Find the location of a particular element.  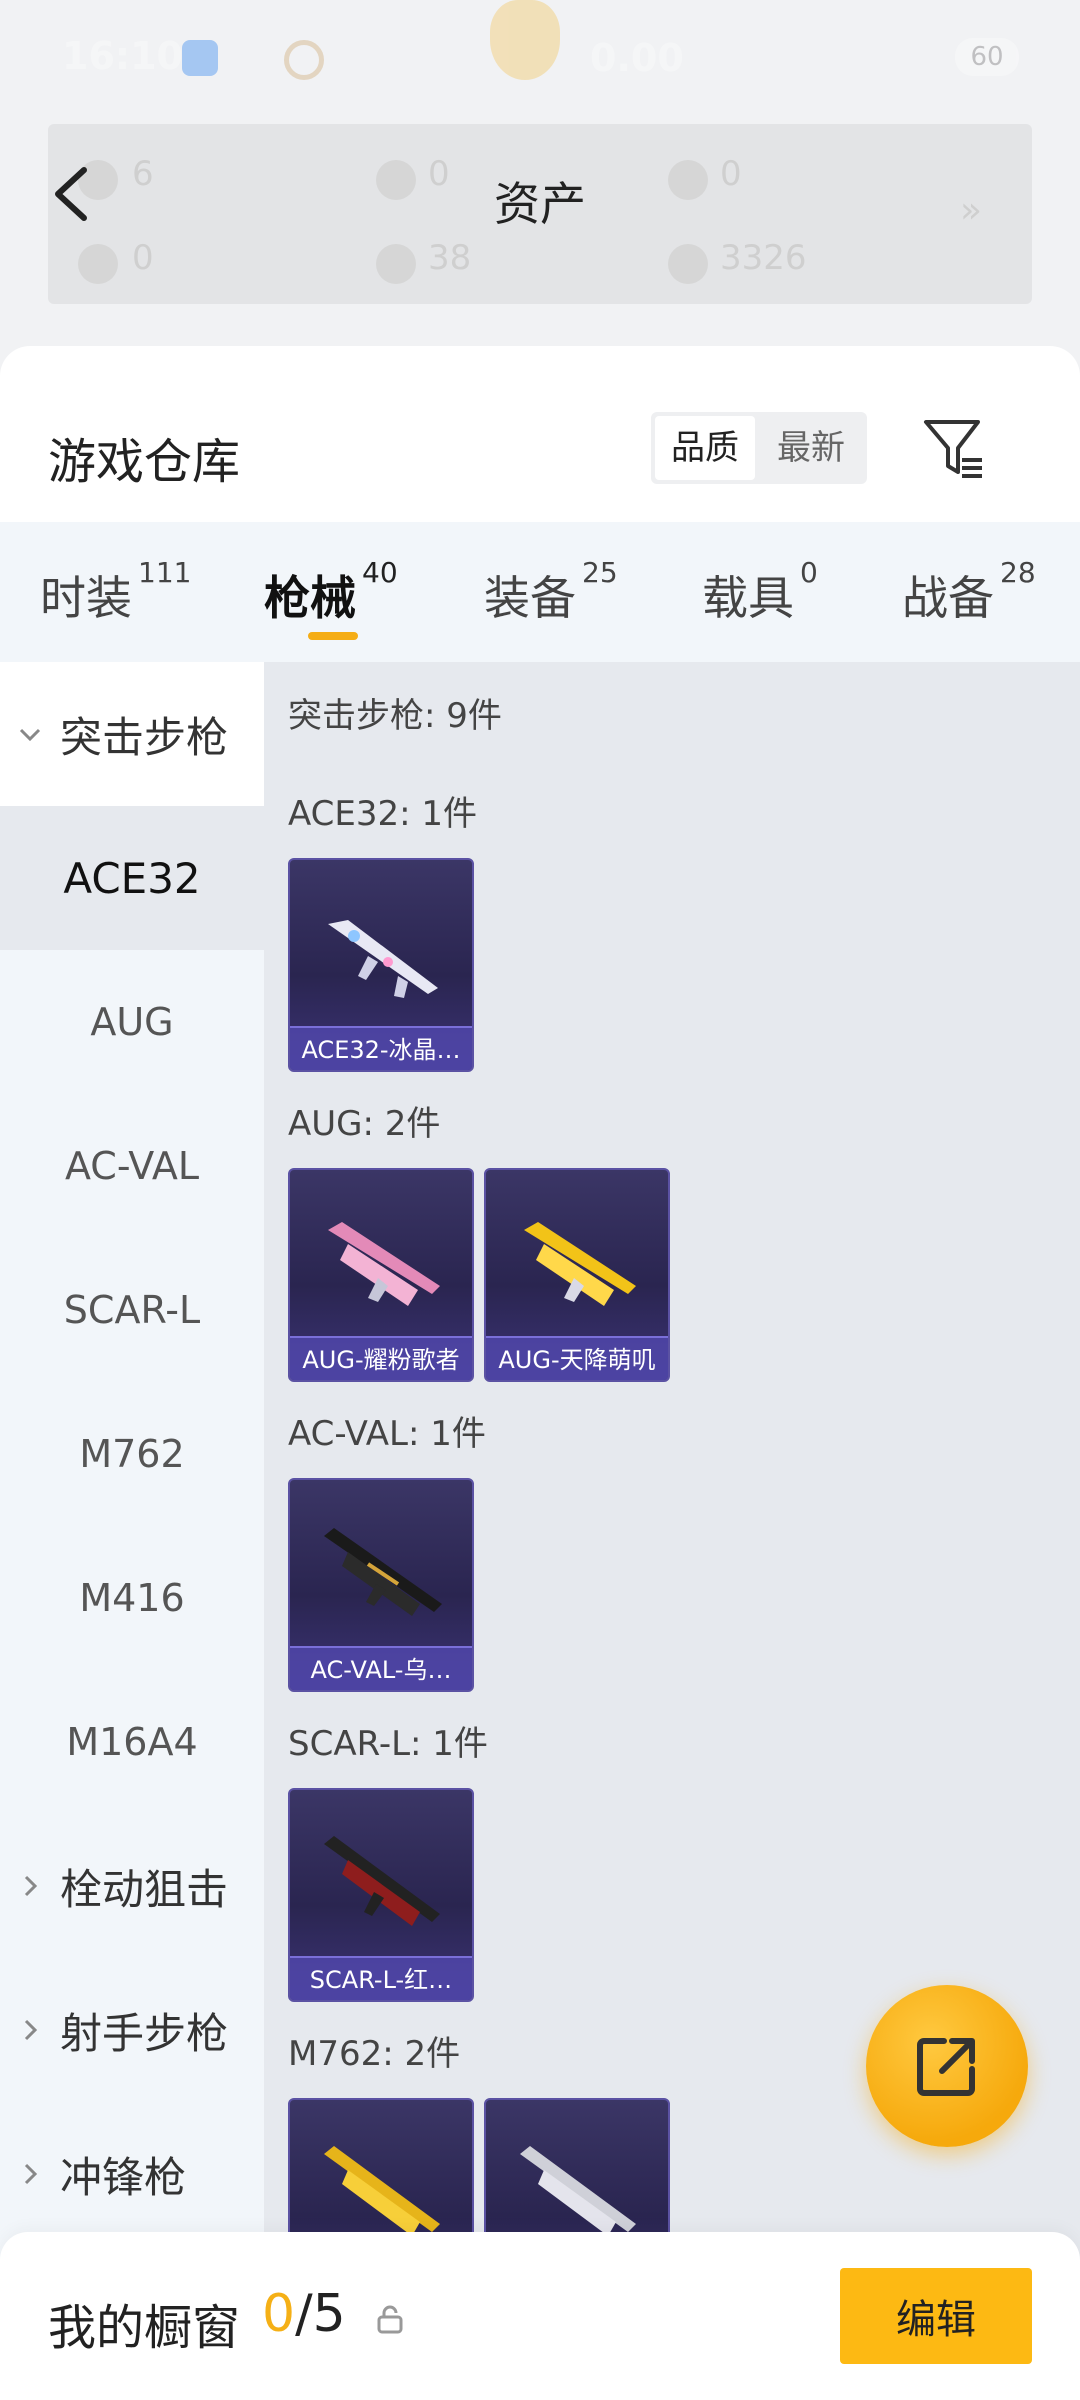

weapon-skin-name: AUG-耀粉歌者 is located at coordinates (381, 1358).